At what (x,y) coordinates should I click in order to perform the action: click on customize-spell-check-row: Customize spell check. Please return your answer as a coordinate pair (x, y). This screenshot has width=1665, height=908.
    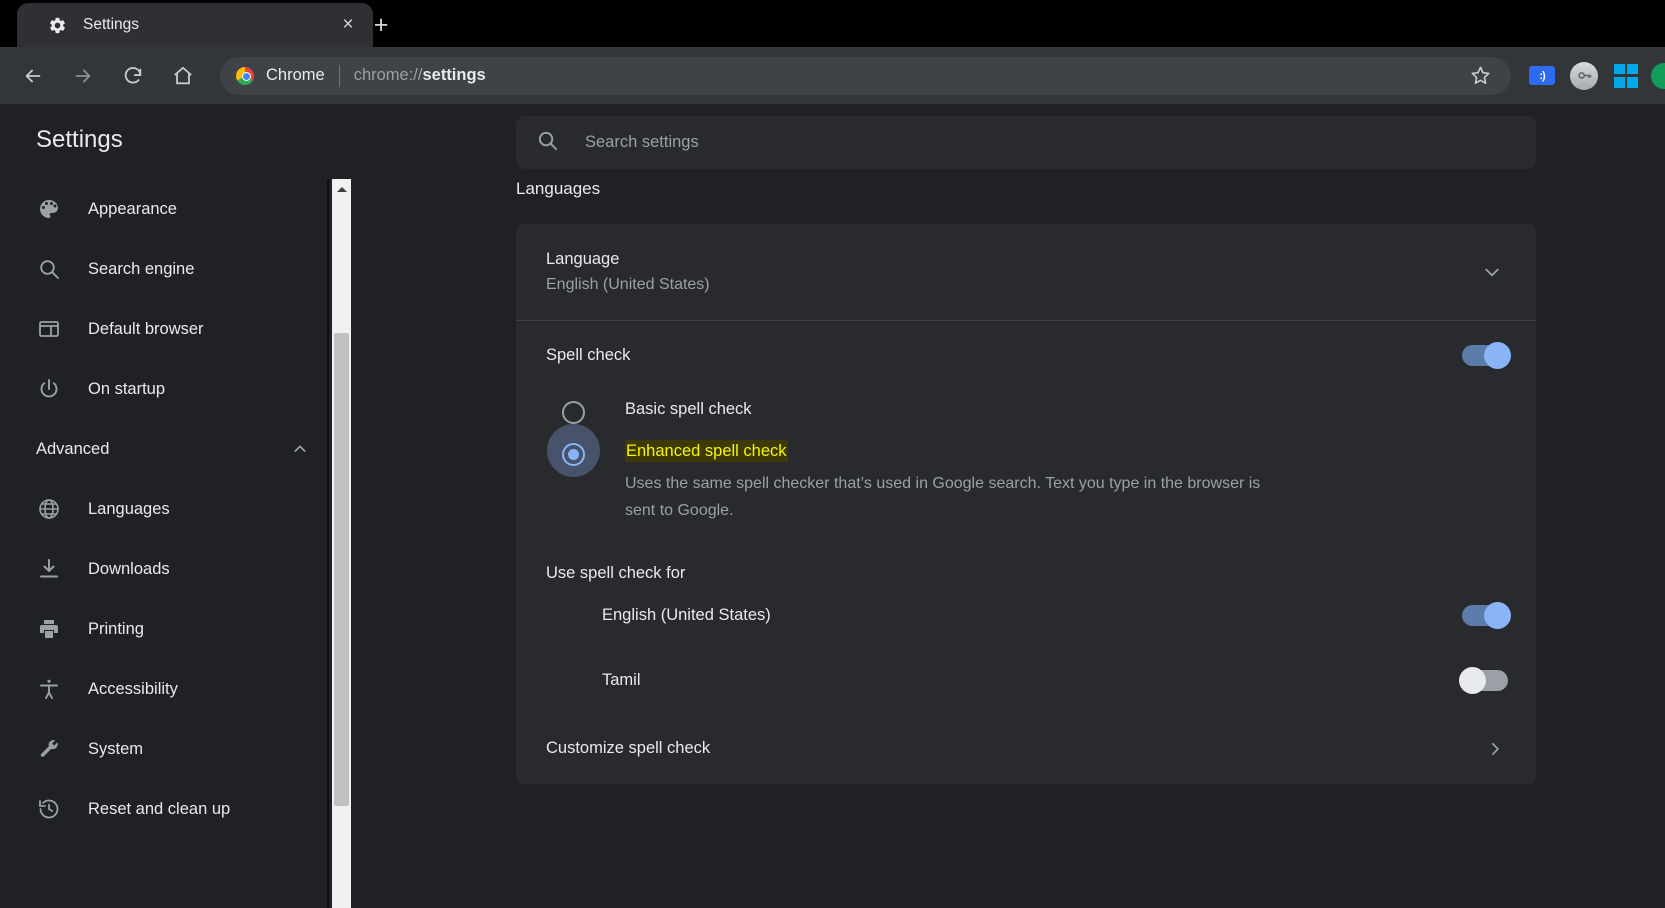
    Looking at the image, I should click on (1026, 748).